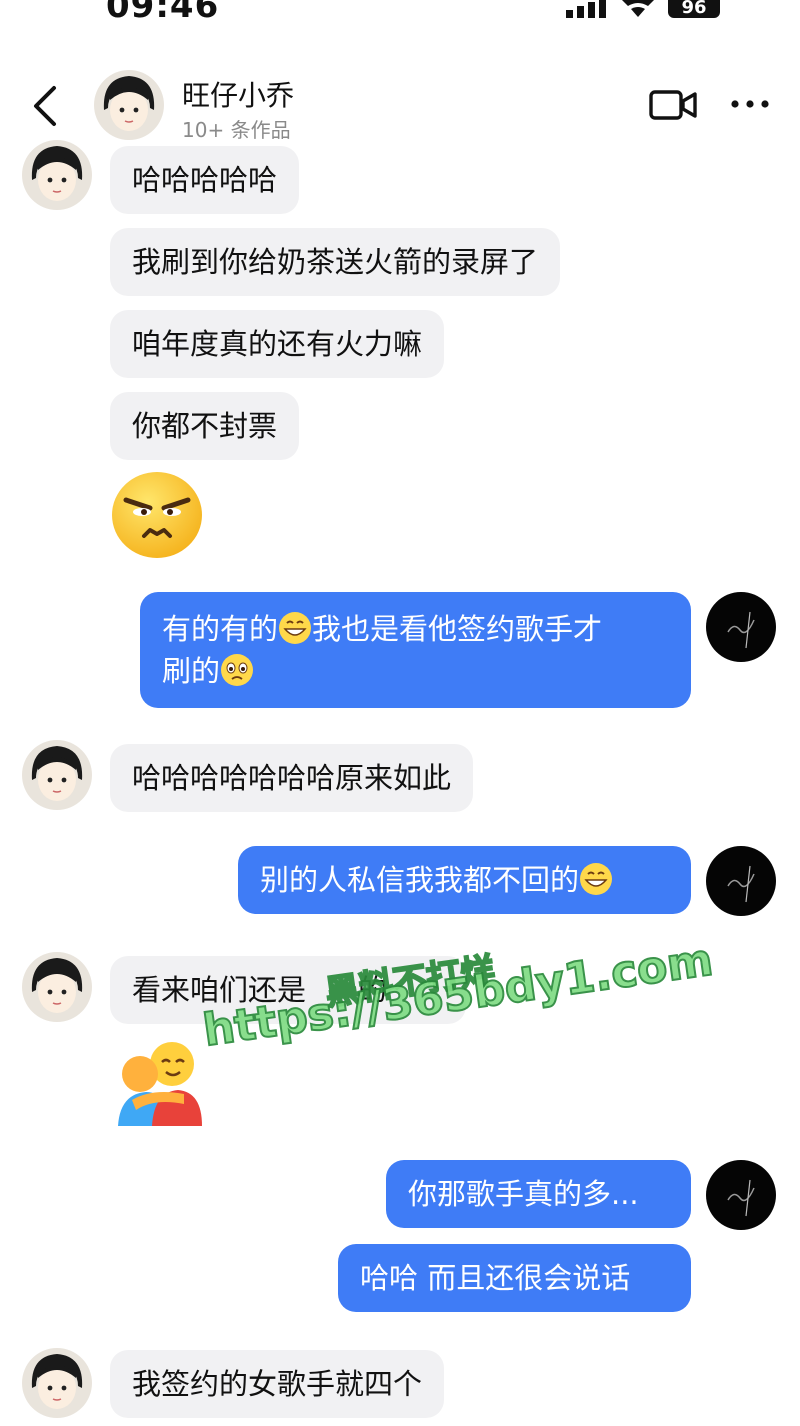 Image resolution: width=800 pixels, height=1426 pixels. What do you see at coordinates (163, 13) in the screenshot?
I see `status-time: 09:46` at bounding box center [163, 13].